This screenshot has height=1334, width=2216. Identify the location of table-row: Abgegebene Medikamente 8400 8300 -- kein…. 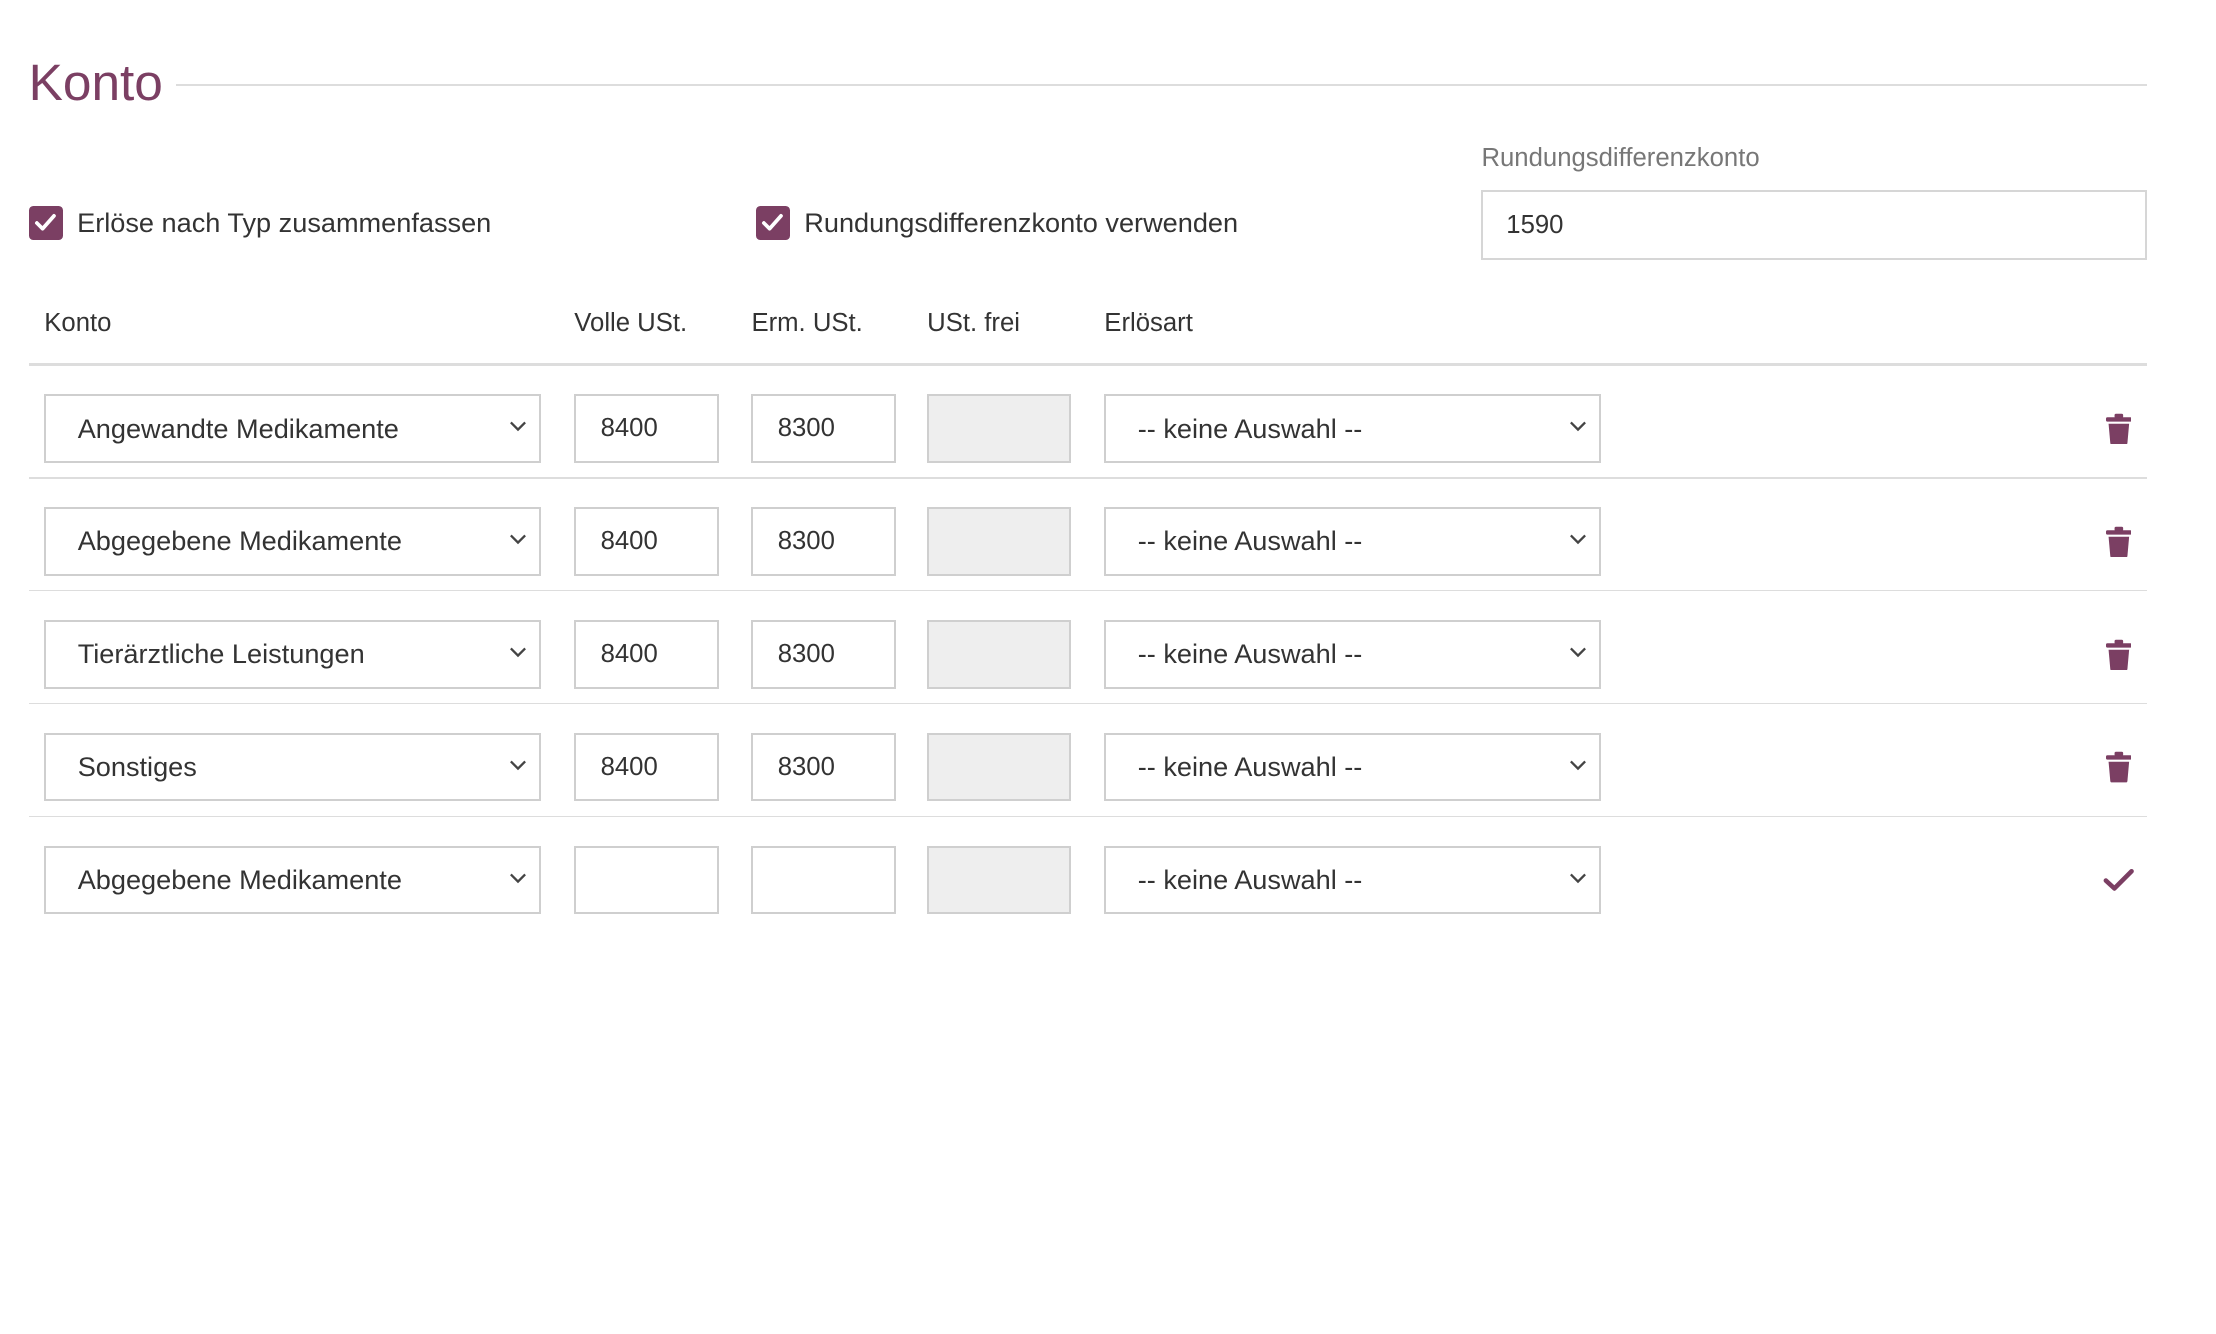
(1088, 535).